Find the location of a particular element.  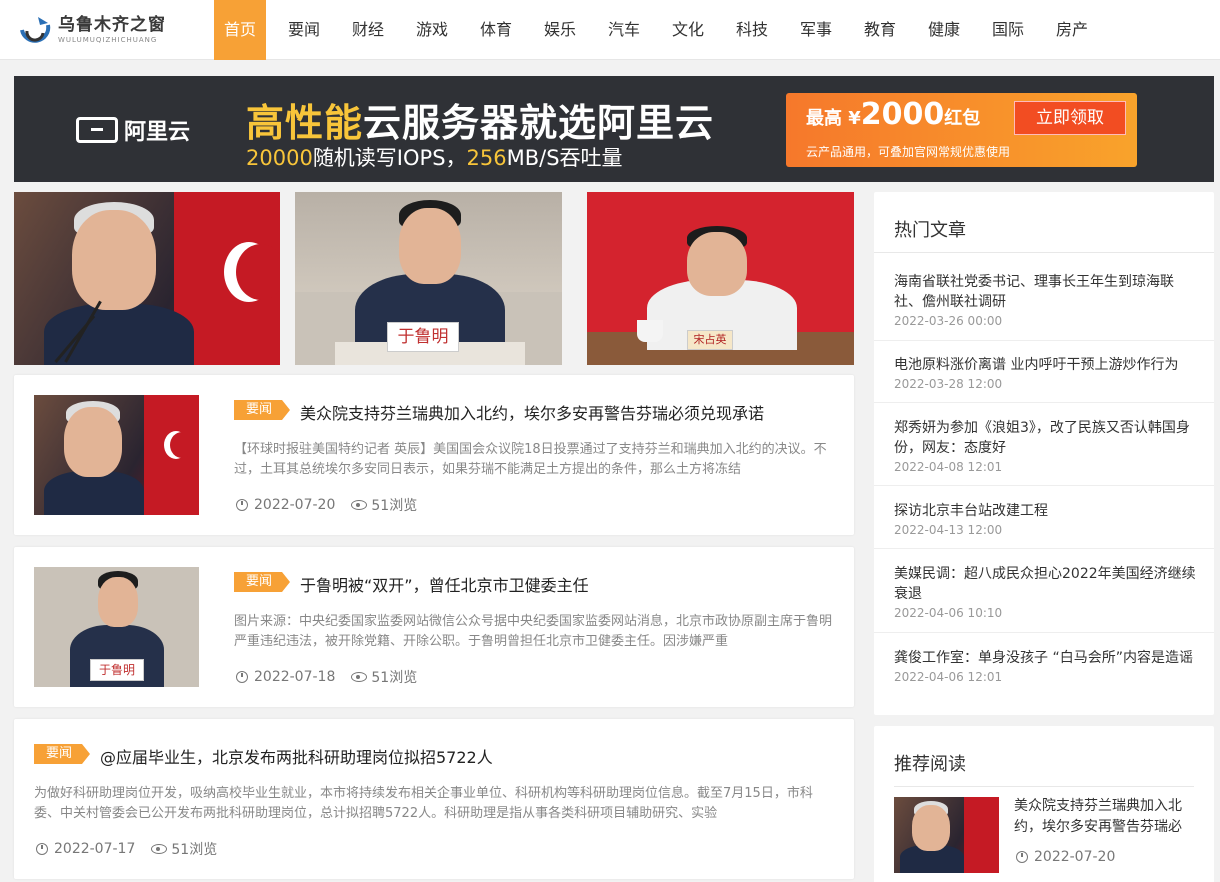

recommended-thumbnail is located at coordinates (946, 835).